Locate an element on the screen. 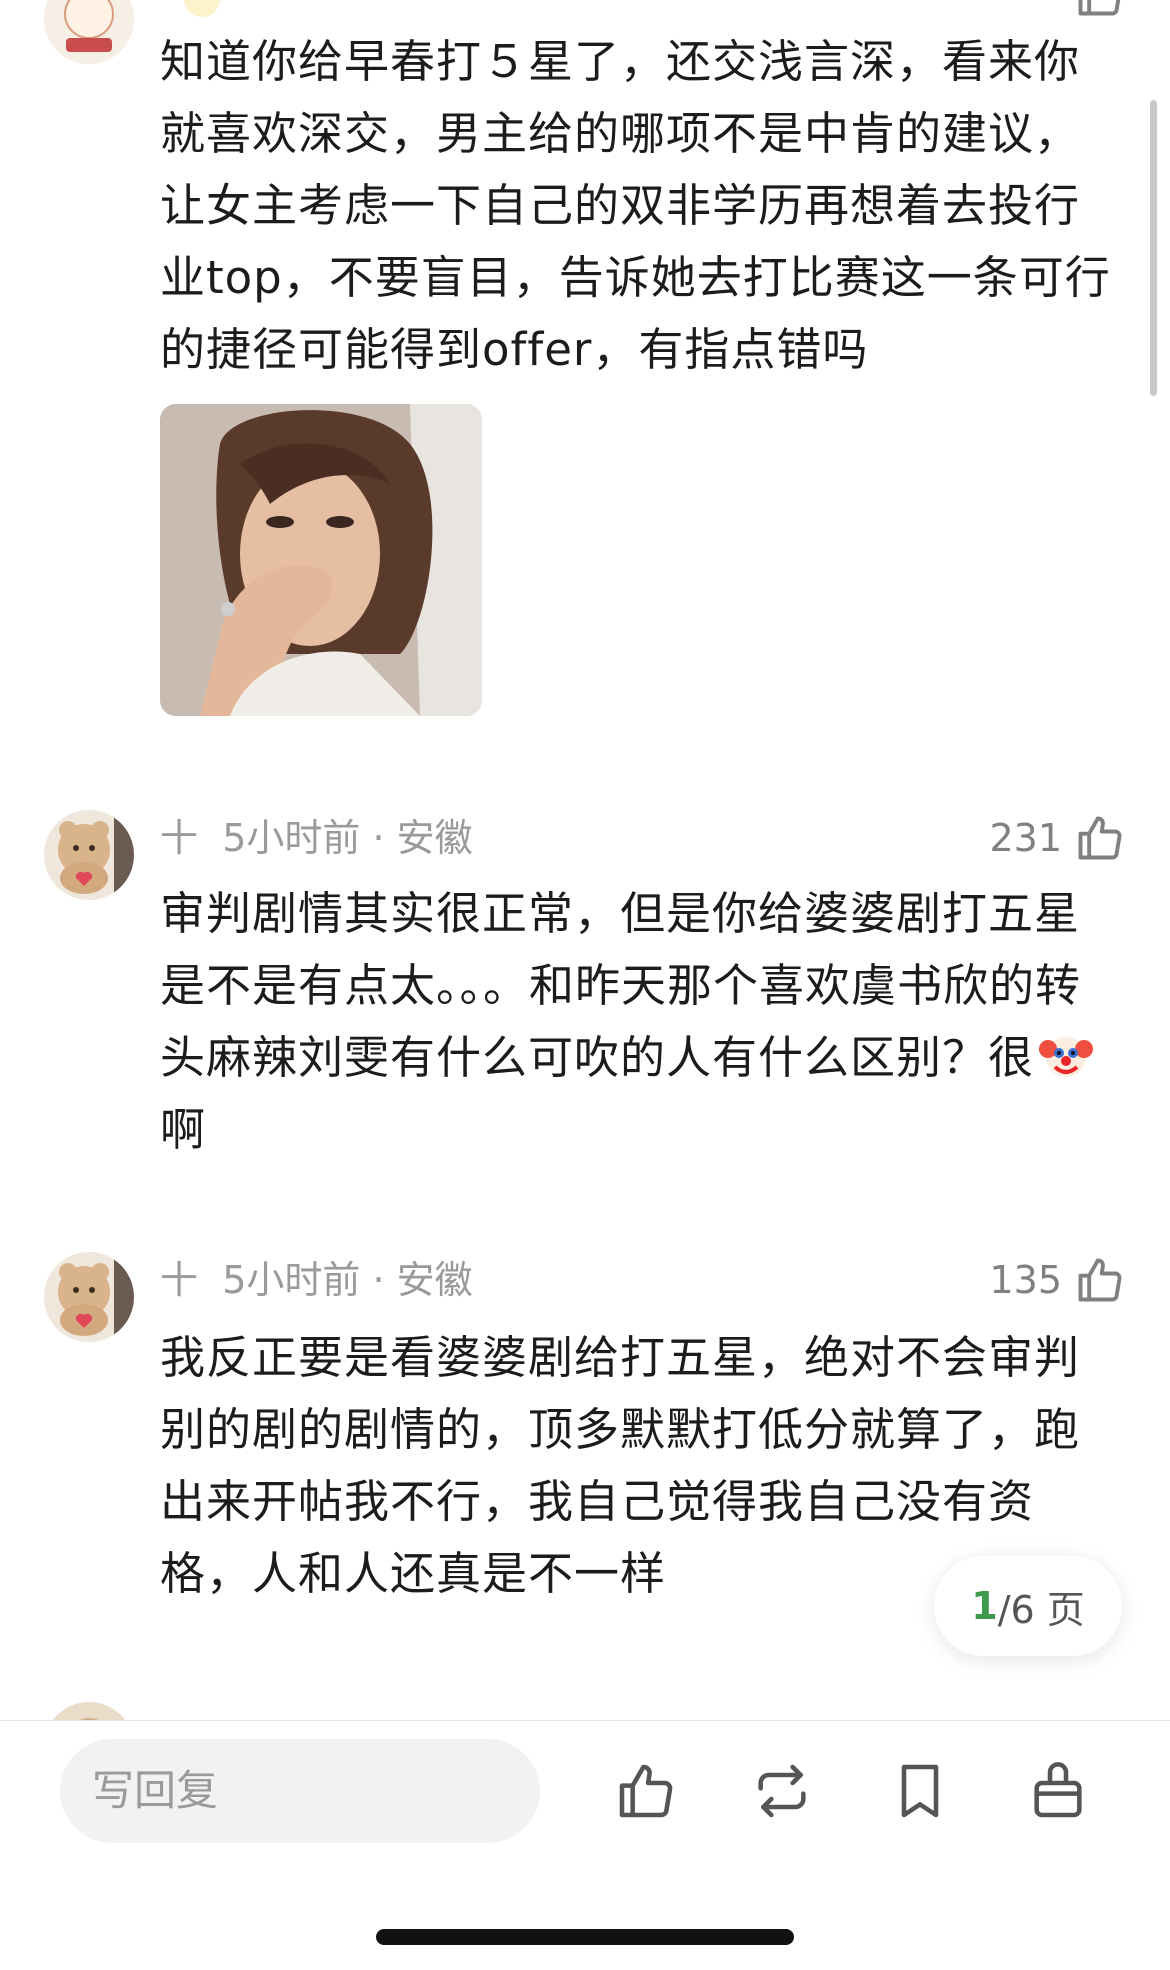 The height and width of the screenshot is (1970, 1170). comment-image is located at coordinates (321, 560).